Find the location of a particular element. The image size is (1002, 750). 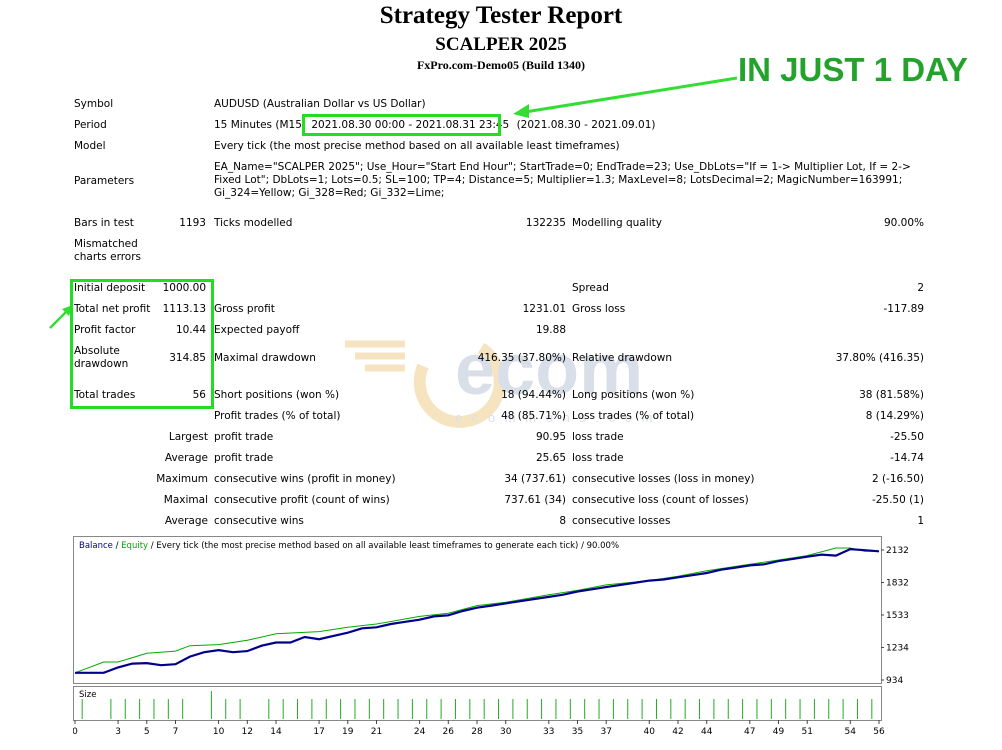

y-tick-label: 934 is located at coordinates (894, 681).